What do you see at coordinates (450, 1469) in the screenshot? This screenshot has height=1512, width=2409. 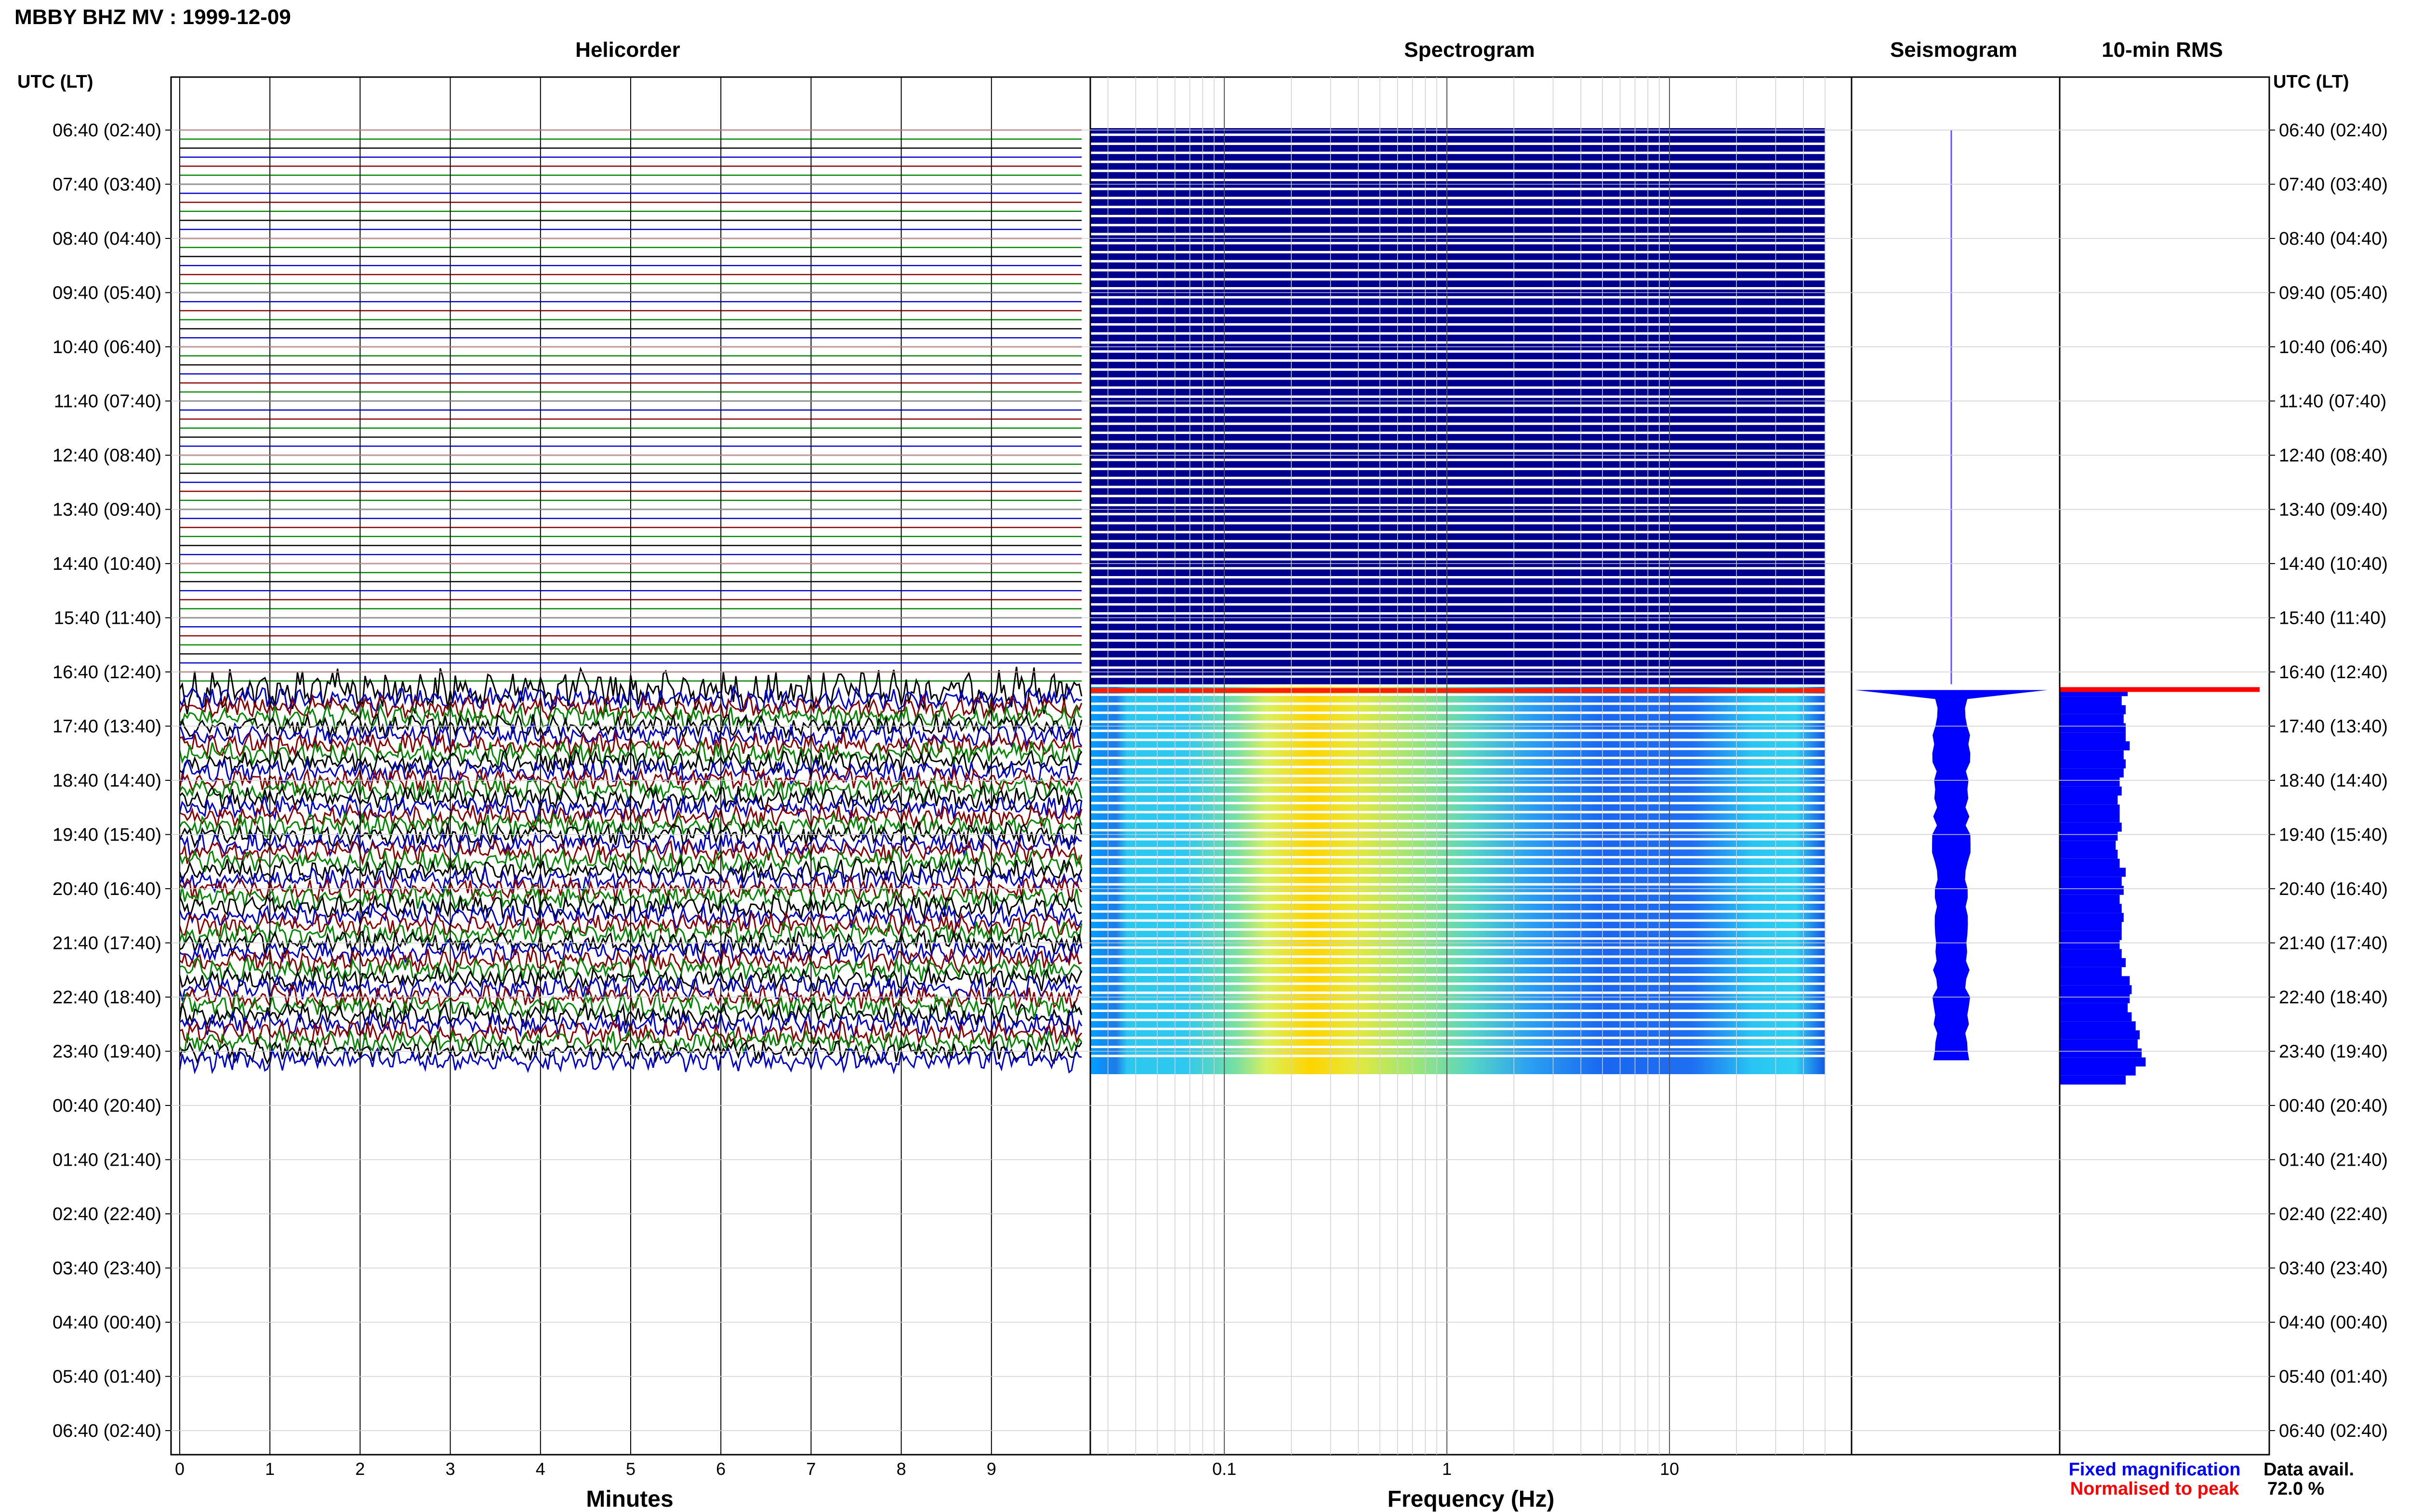 I see `minute-tick-label: 3` at bounding box center [450, 1469].